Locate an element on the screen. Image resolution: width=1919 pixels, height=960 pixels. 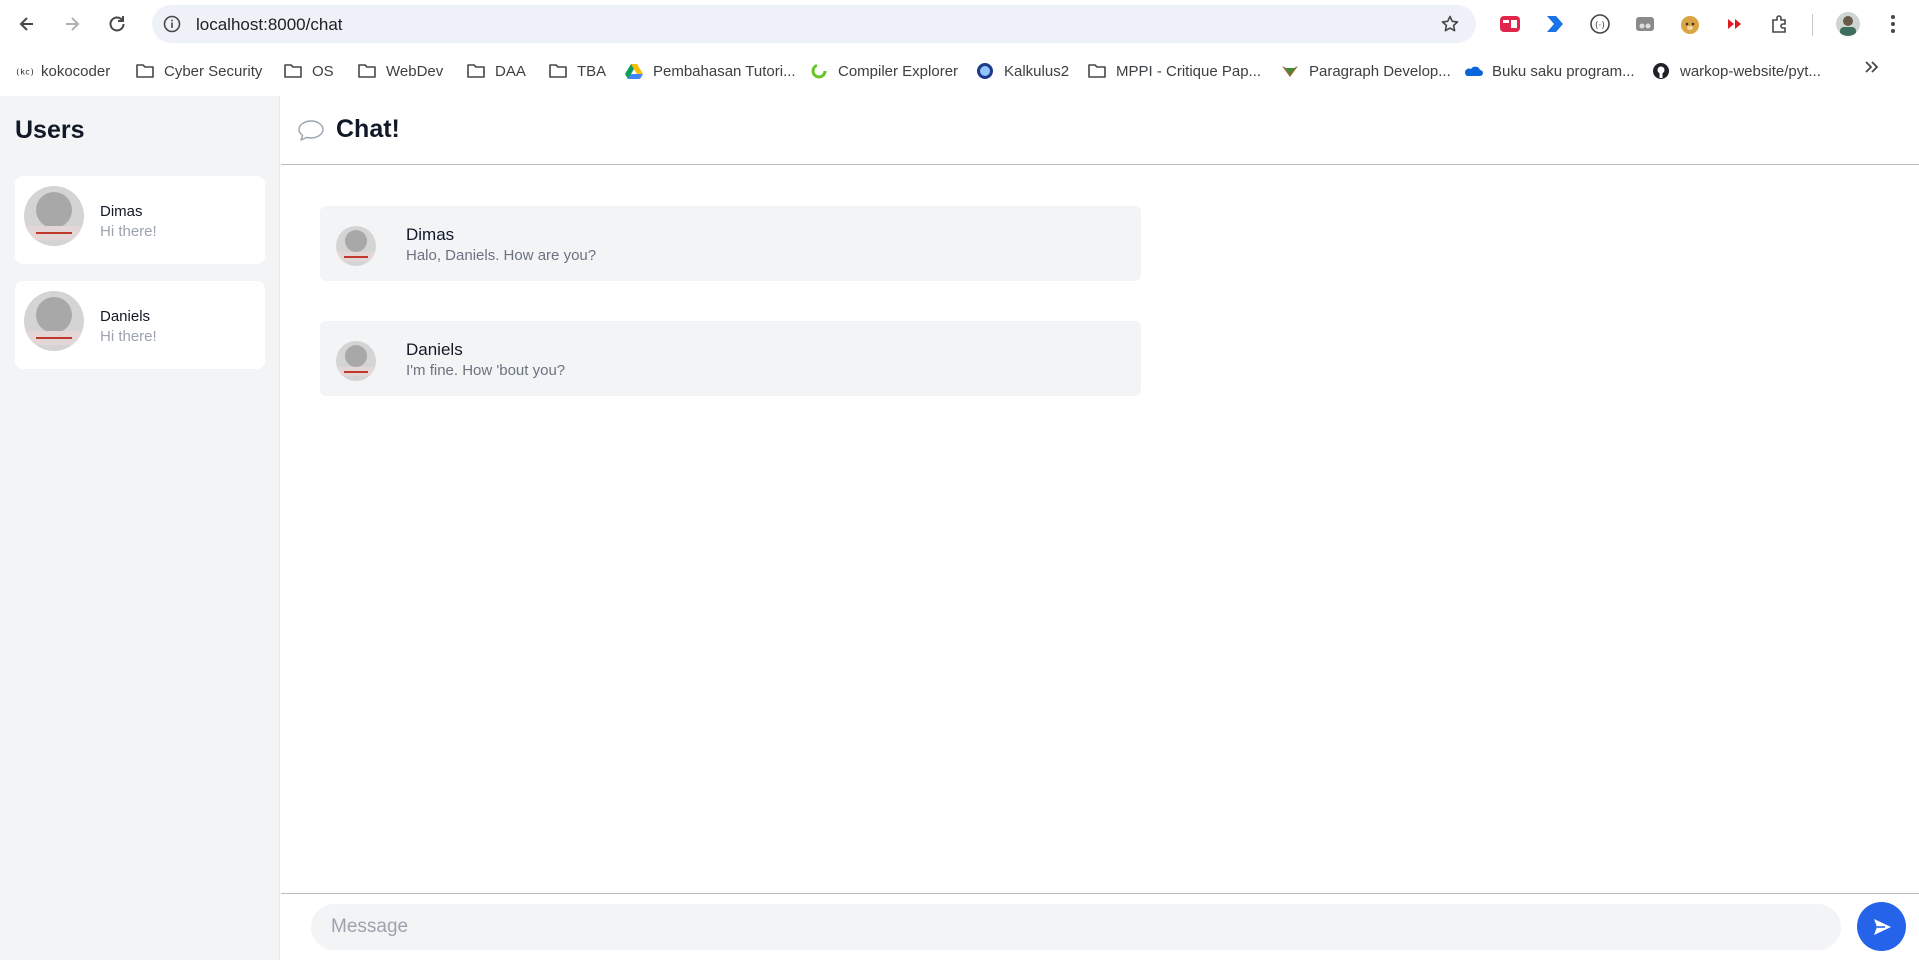
arrow-left-icon is located at coordinates (26, 24).